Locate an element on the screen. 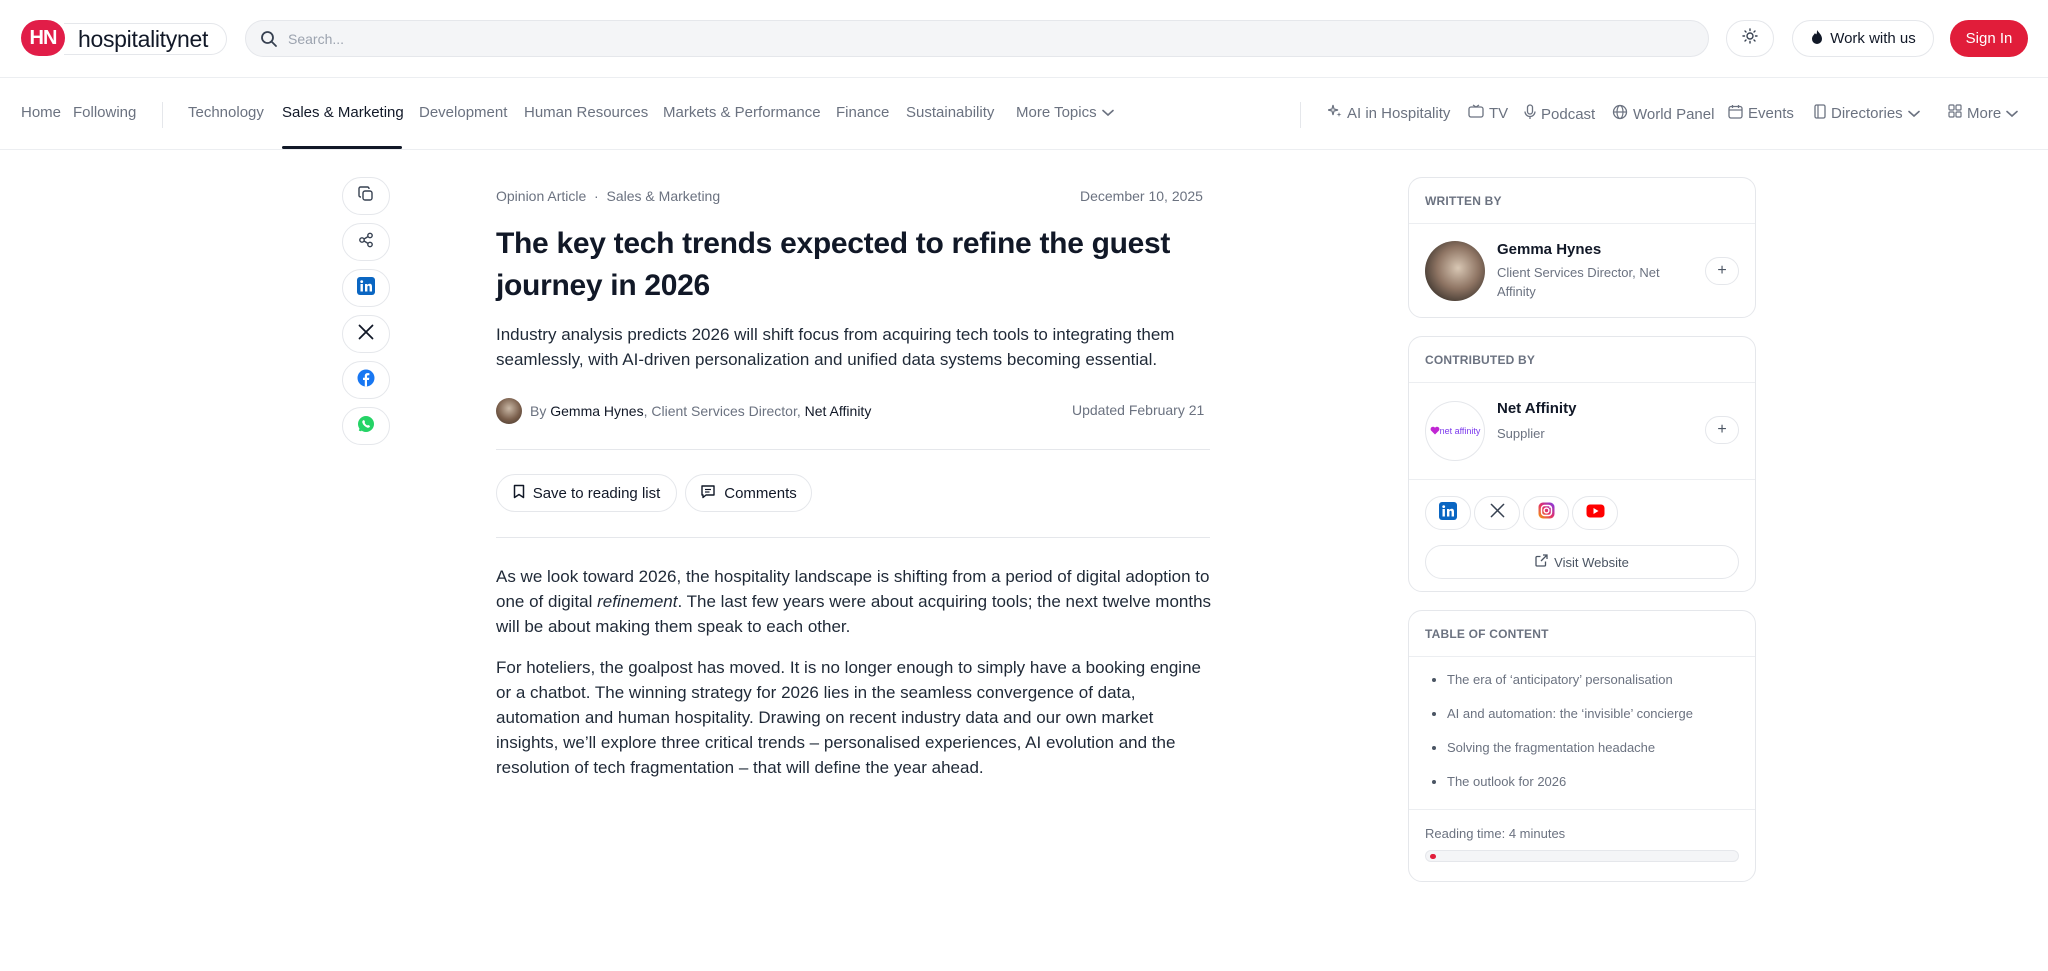 This screenshot has width=2048, height=971. reading-time-section: Reading time: 4 minutes is located at coordinates (1582, 846).